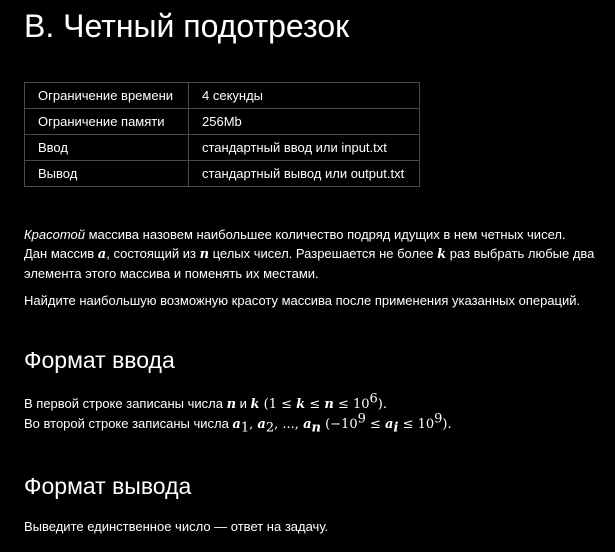 The width and height of the screenshot is (615, 552). I want to click on math-subscript: 1, so click(245, 428).